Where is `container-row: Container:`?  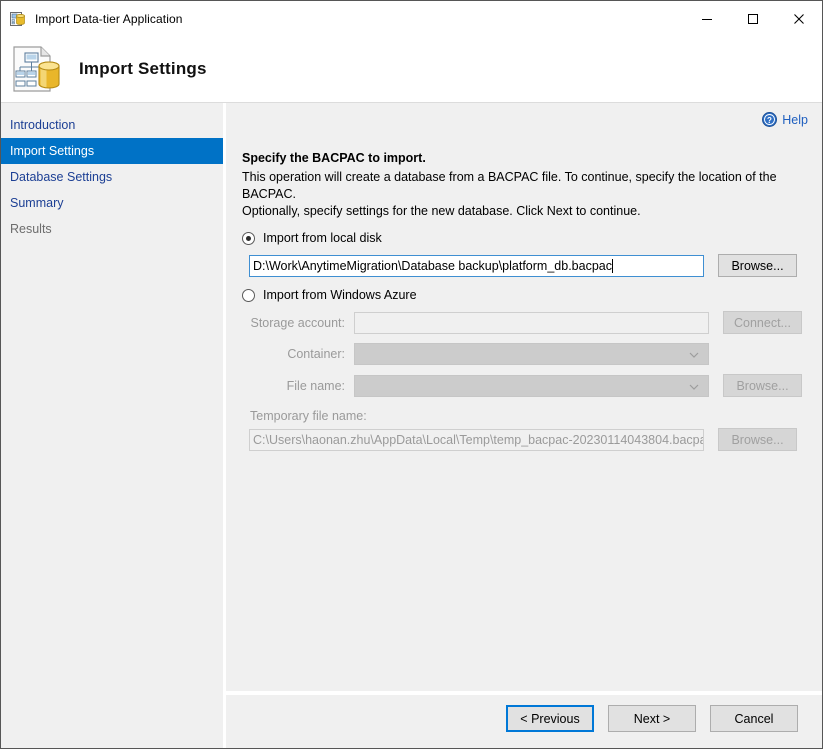 container-row: Container: is located at coordinates (527, 354).